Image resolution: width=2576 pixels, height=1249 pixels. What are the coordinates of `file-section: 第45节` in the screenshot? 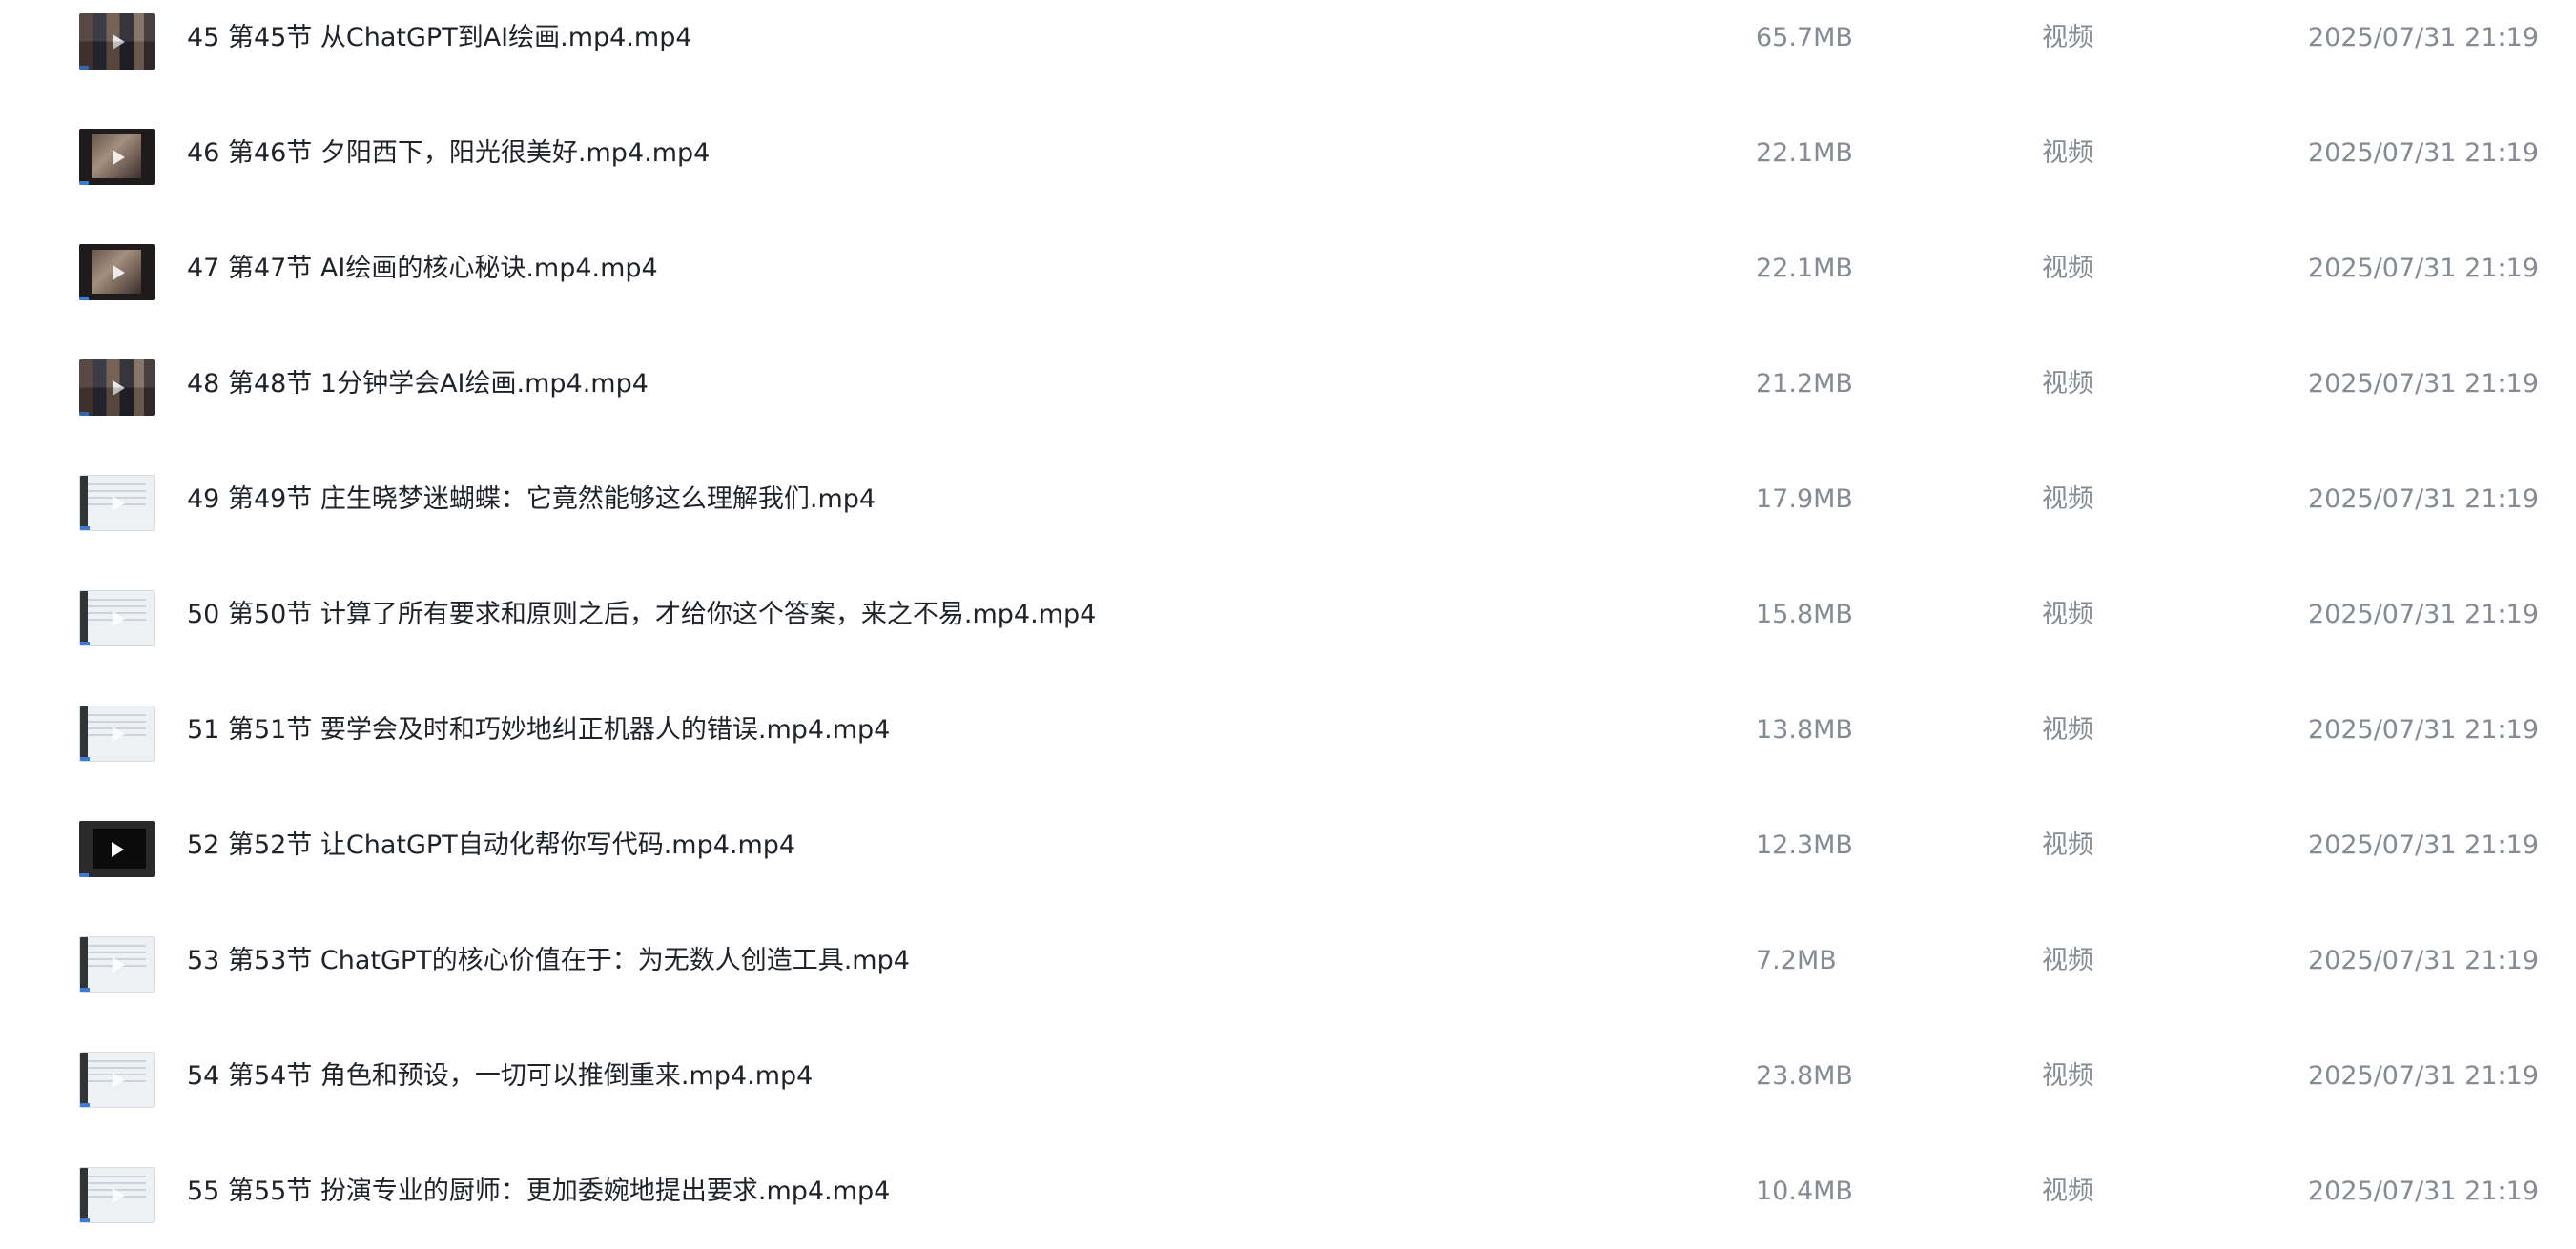 It's located at (270, 37).